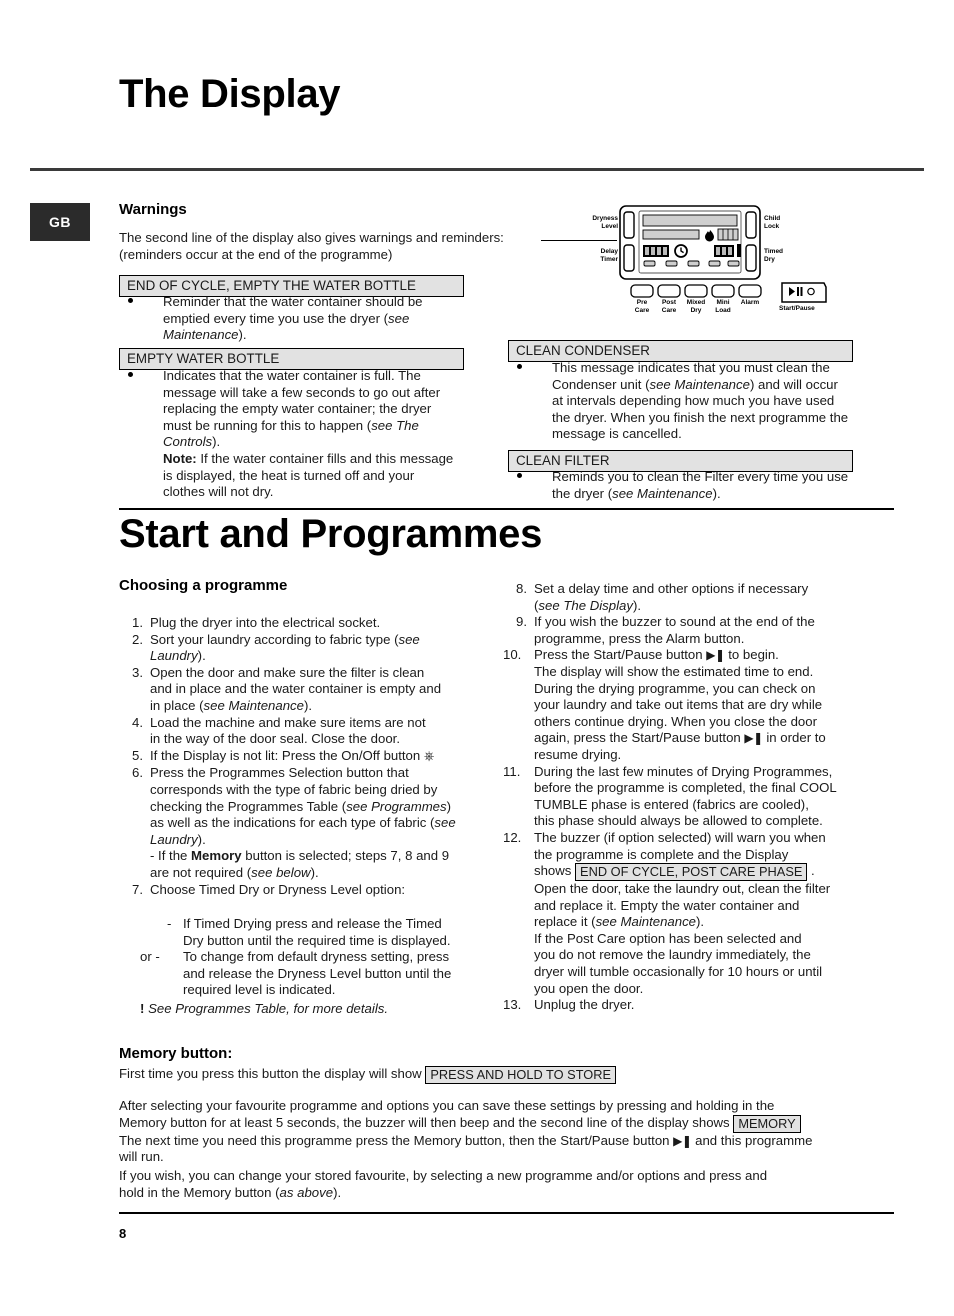  I want to click on power-icon: ⎈, so click(429, 756).